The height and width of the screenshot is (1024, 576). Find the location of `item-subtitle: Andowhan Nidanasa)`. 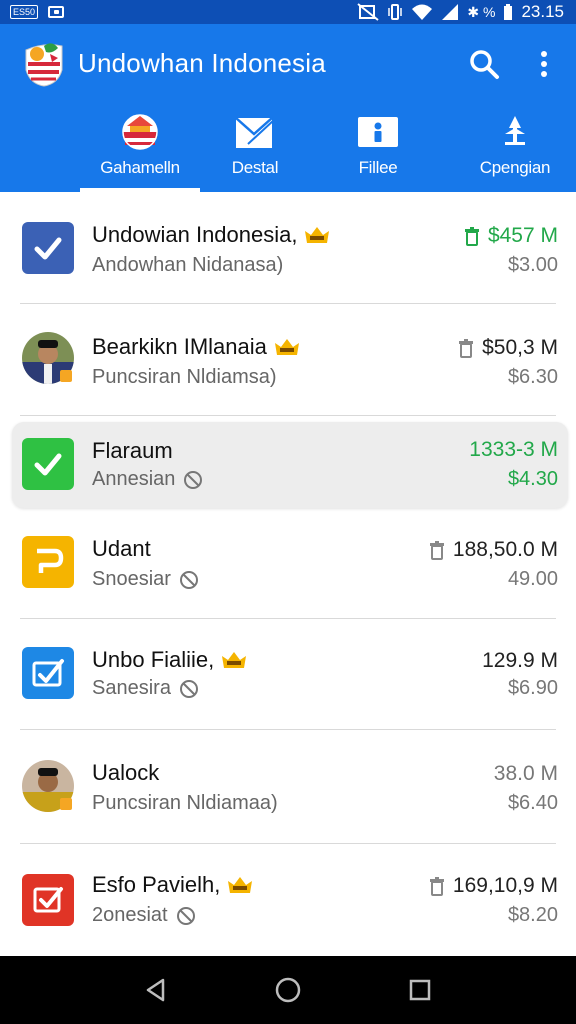

item-subtitle: Andowhan Nidanasa) is located at coordinates (188, 265).